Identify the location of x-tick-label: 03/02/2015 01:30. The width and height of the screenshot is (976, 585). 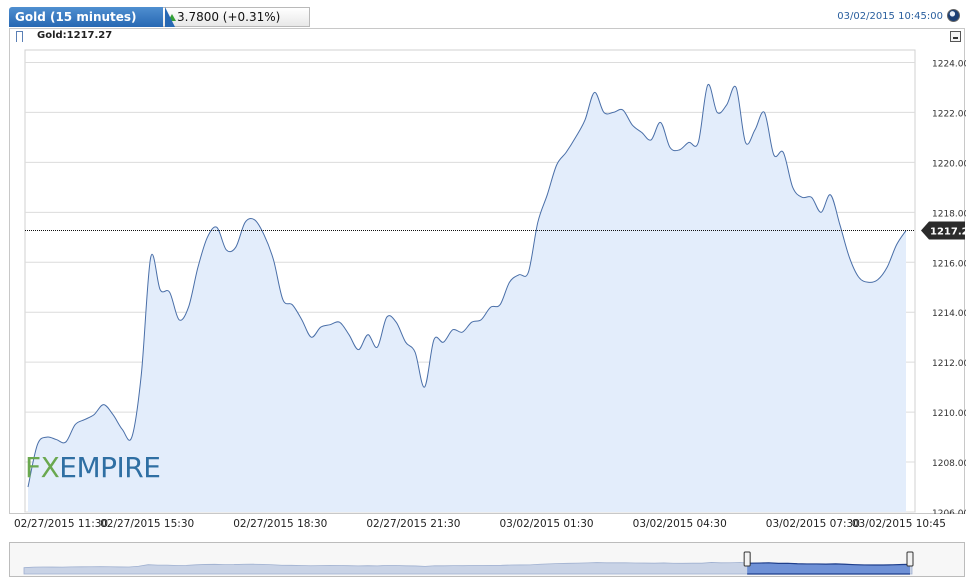
(547, 524).